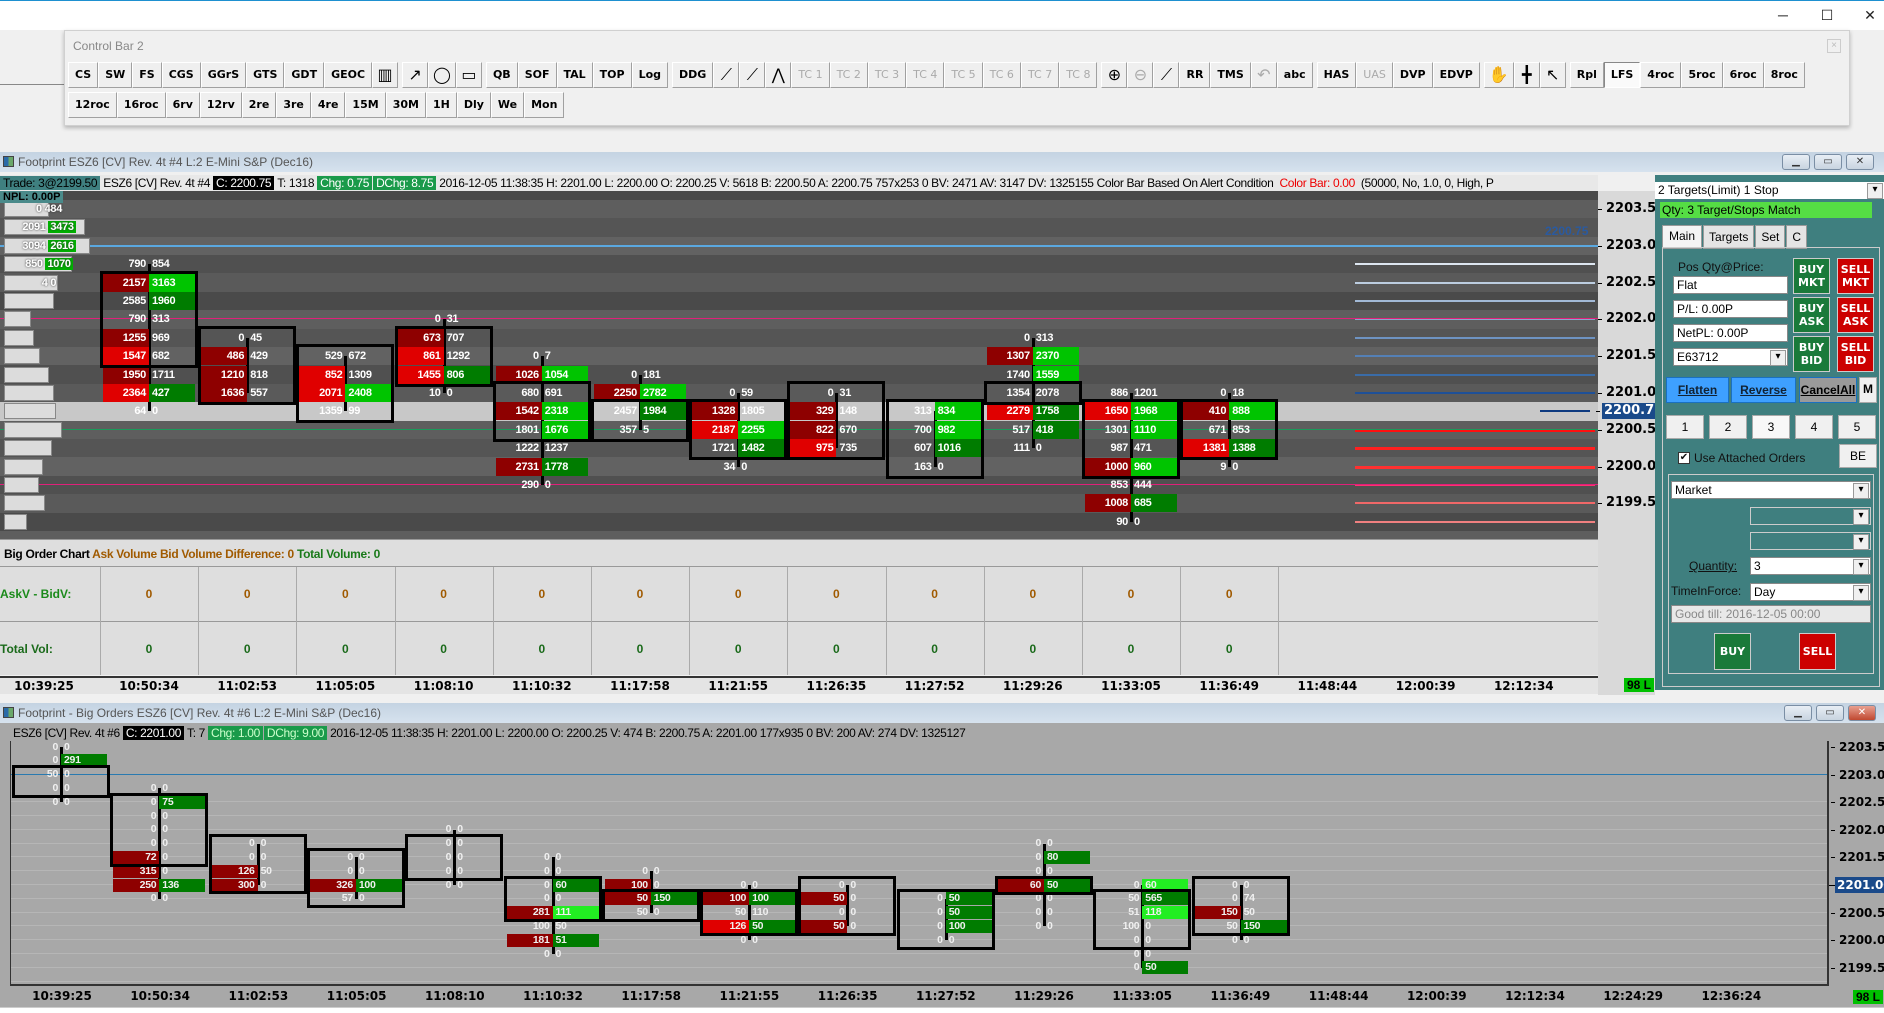  I want to click on buy-ask-button: BUY ASK, so click(1811, 315).